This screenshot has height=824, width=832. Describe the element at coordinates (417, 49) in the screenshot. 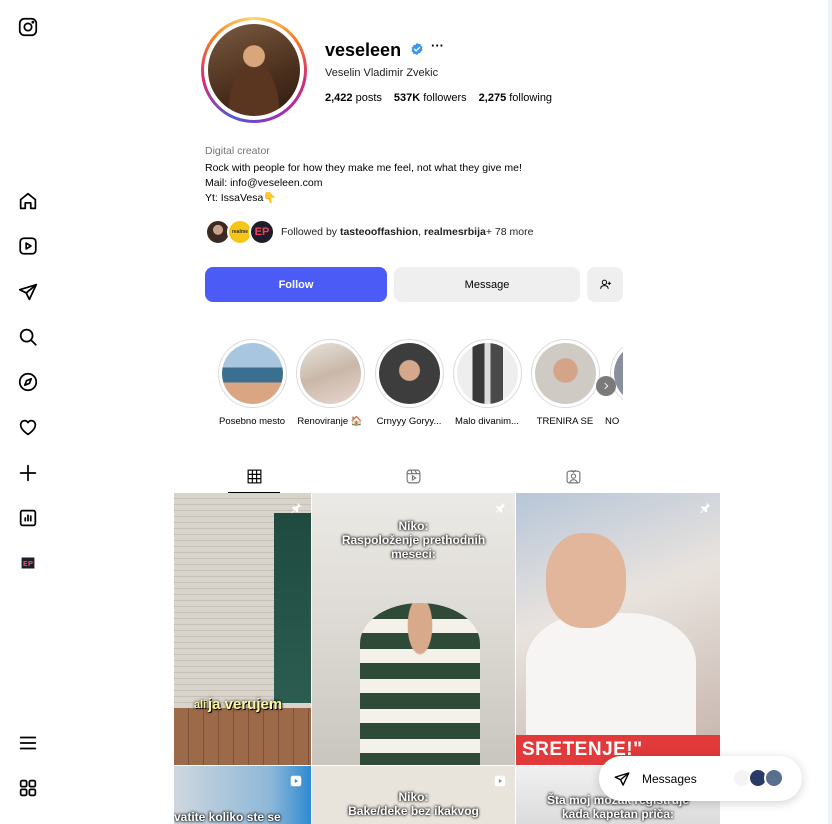

I see `verified-badge-icon` at that location.